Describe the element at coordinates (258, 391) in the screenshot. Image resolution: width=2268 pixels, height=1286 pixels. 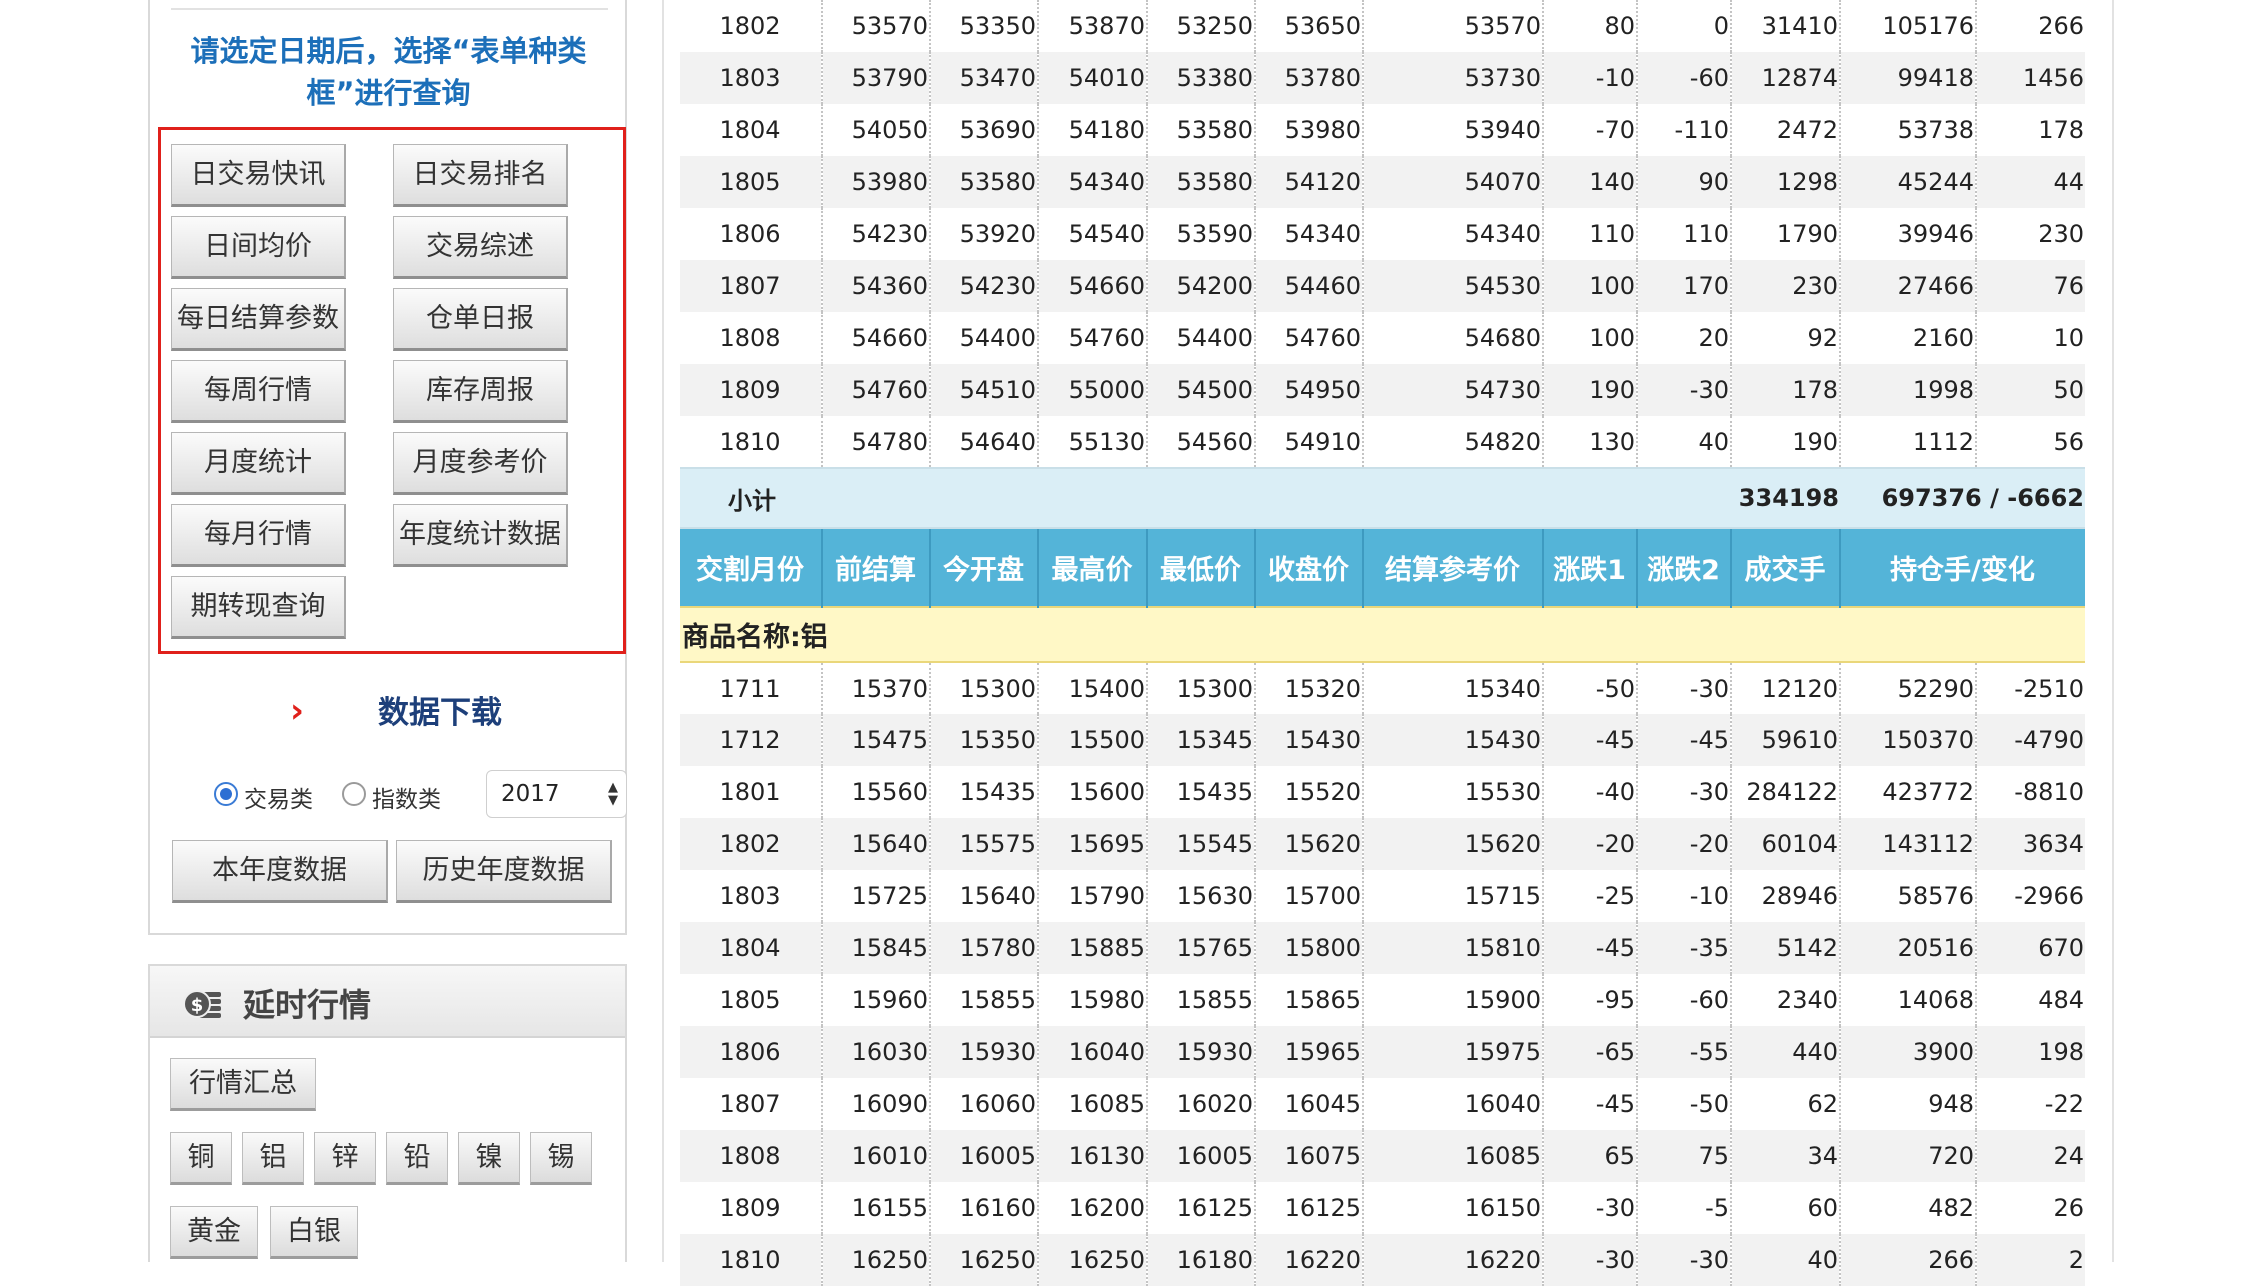
I see `weekly-quotes-button: 每周行情` at that location.